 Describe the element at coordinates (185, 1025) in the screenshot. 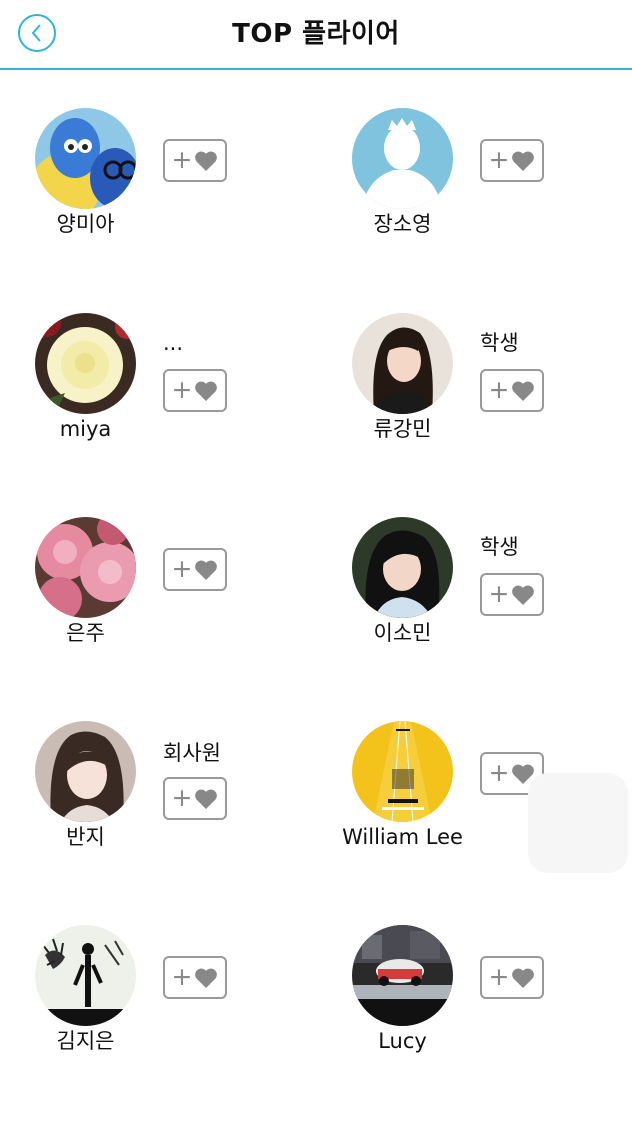

I see `player-card: 김지은 +` at that location.